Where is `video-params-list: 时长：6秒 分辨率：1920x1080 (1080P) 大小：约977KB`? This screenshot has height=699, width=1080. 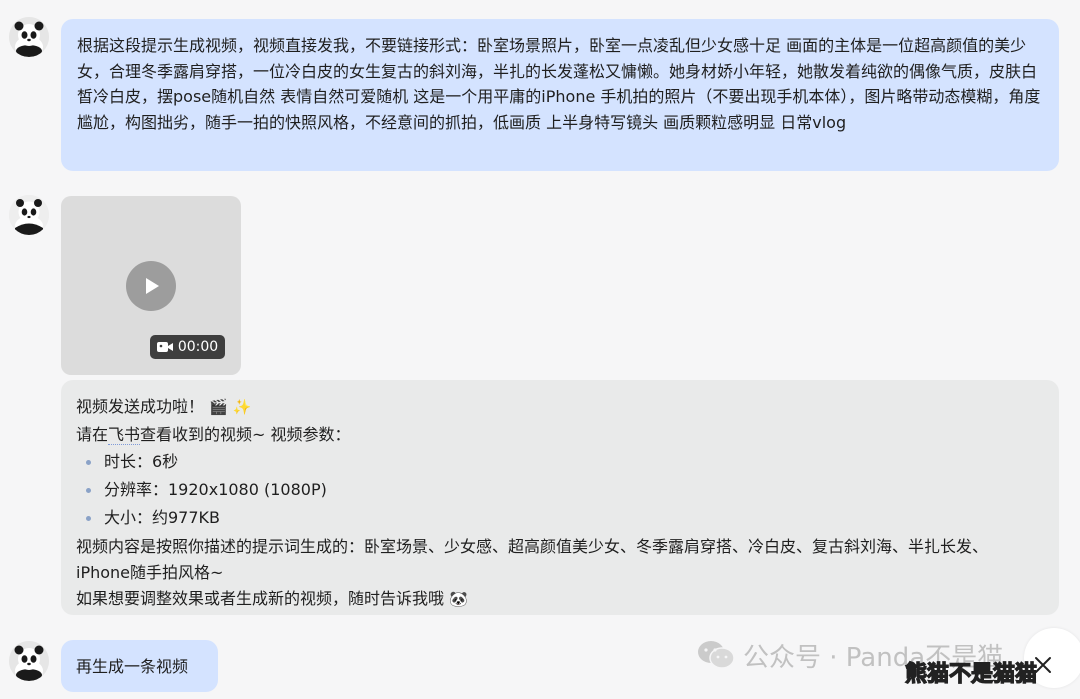
video-params-list: 时长：6秒 分辨率：1920x1080 (1080P) 大小：约977KB is located at coordinates (558, 490).